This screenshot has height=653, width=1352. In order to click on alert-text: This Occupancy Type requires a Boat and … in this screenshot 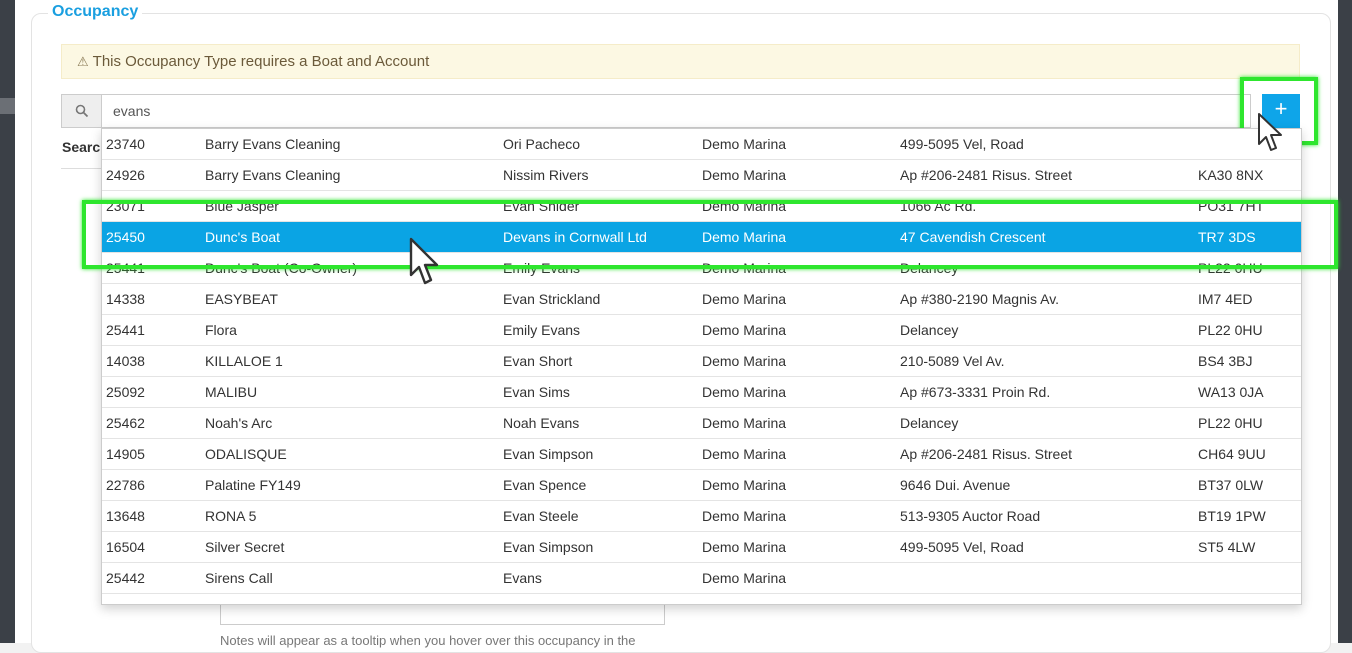, I will do `click(261, 61)`.